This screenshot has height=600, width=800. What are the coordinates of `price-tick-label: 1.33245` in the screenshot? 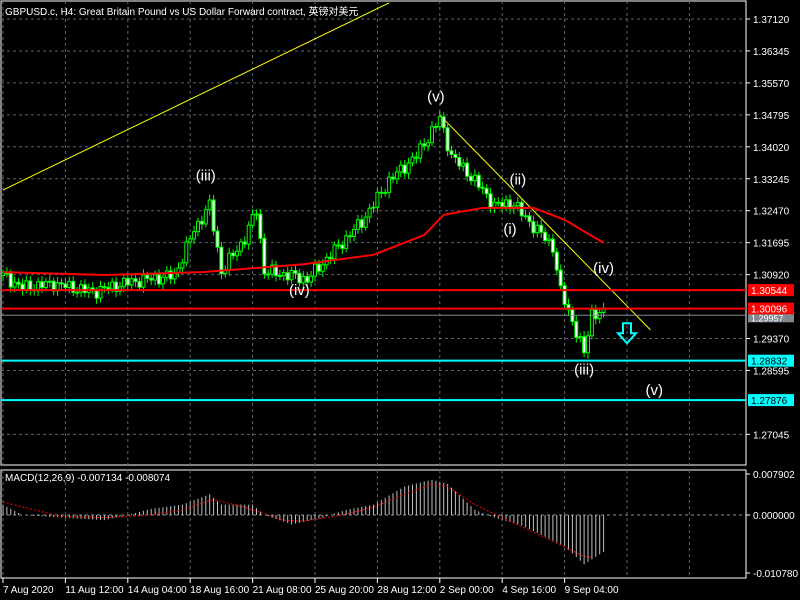 It's located at (771, 180).